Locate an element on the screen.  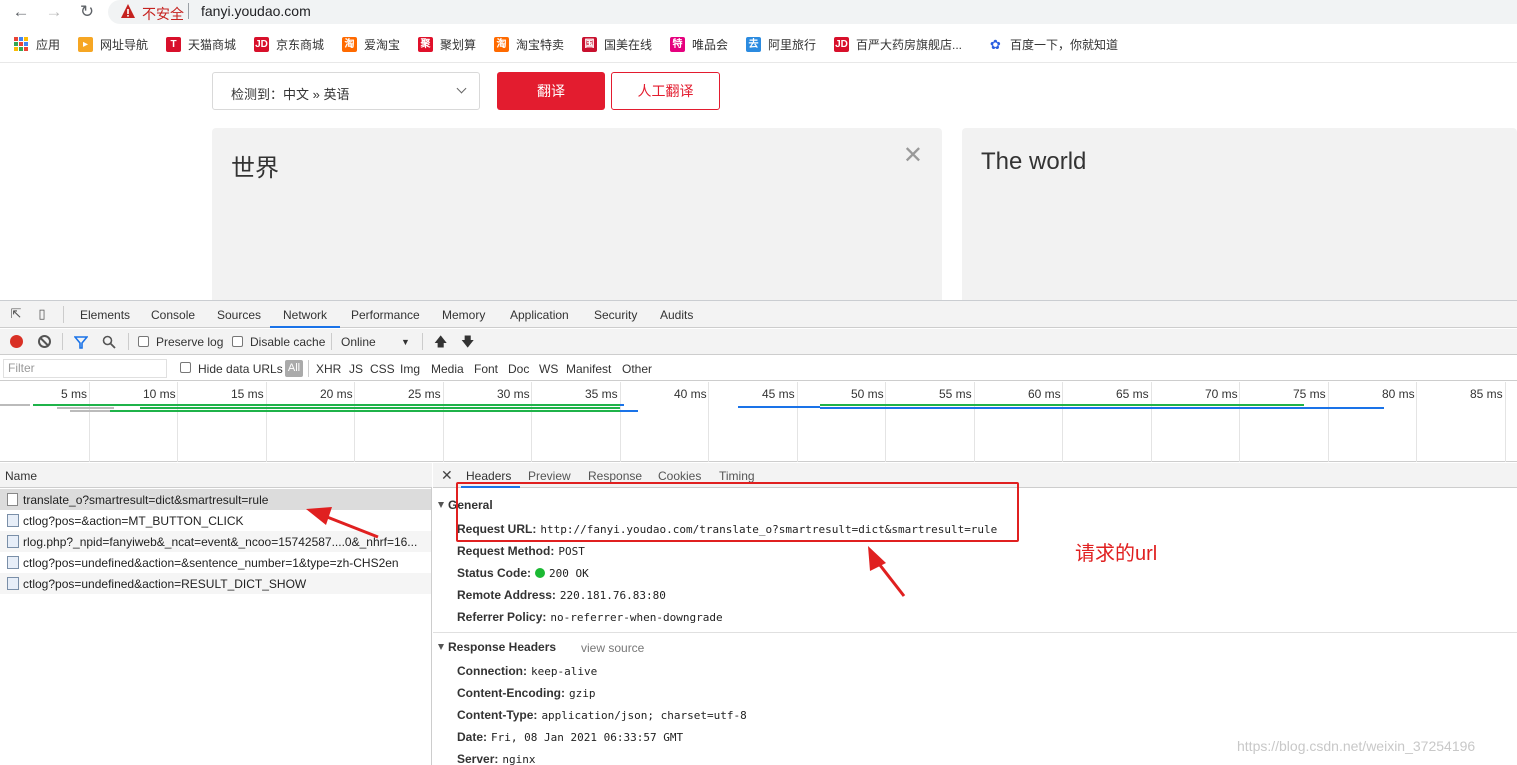
request-row: ctlog?pos=&action=MT_BUTTON_CLICK is located at coordinates (215, 520).